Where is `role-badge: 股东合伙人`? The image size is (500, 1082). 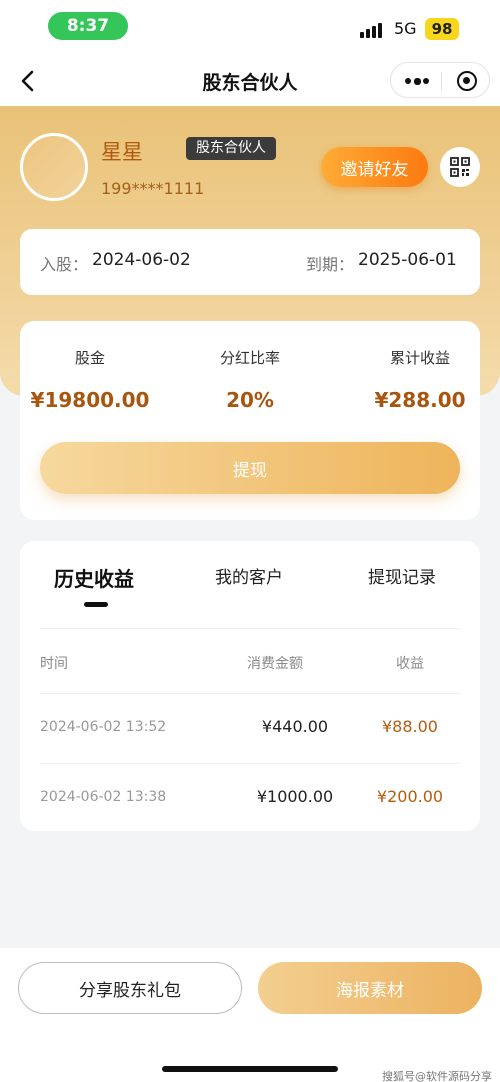
role-badge: 股东合伙人 is located at coordinates (231, 148).